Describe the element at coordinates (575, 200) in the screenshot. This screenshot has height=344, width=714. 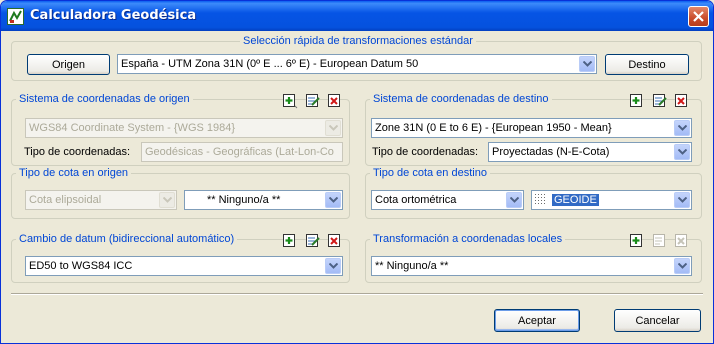
I see `destination-height-model-value: GEOIDE` at that location.